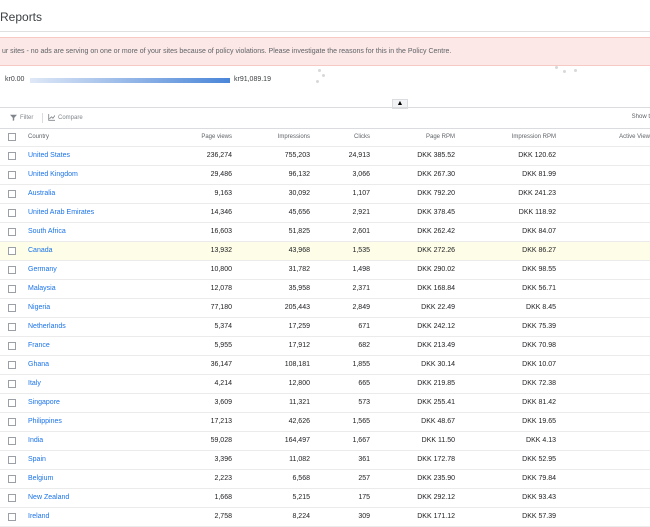  Describe the element at coordinates (325, 479) in the screenshot. I see `table-row: Belgium 2,223 6,568 257 DKK 235.90 DKK 79.84` at that location.